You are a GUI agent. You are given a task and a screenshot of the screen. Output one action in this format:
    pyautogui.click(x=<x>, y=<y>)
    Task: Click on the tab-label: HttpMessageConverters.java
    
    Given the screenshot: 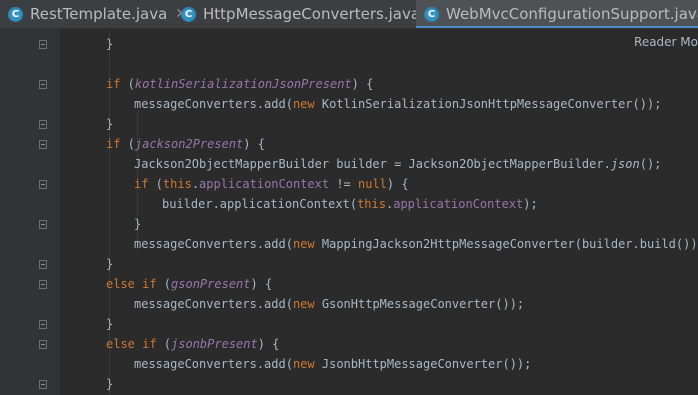 What is the action you would take?
    pyautogui.click(x=312, y=14)
    